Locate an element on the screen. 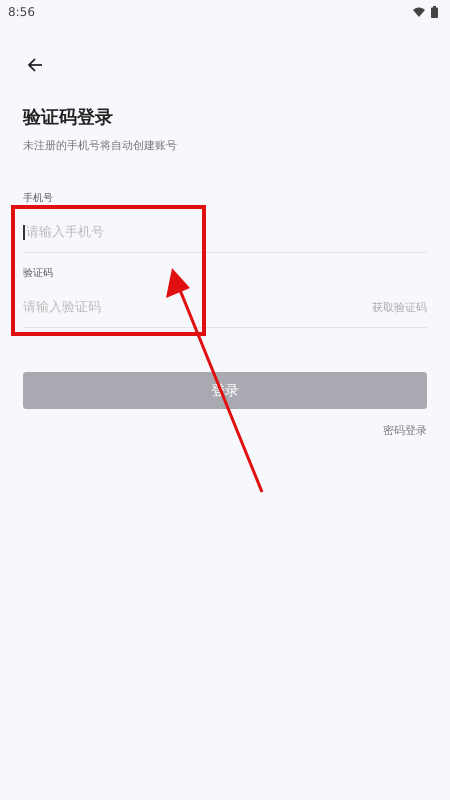 The width and height of the screenshot is (450, 800). password-login-link: 密码登录 is located at coordinates (405, 430).